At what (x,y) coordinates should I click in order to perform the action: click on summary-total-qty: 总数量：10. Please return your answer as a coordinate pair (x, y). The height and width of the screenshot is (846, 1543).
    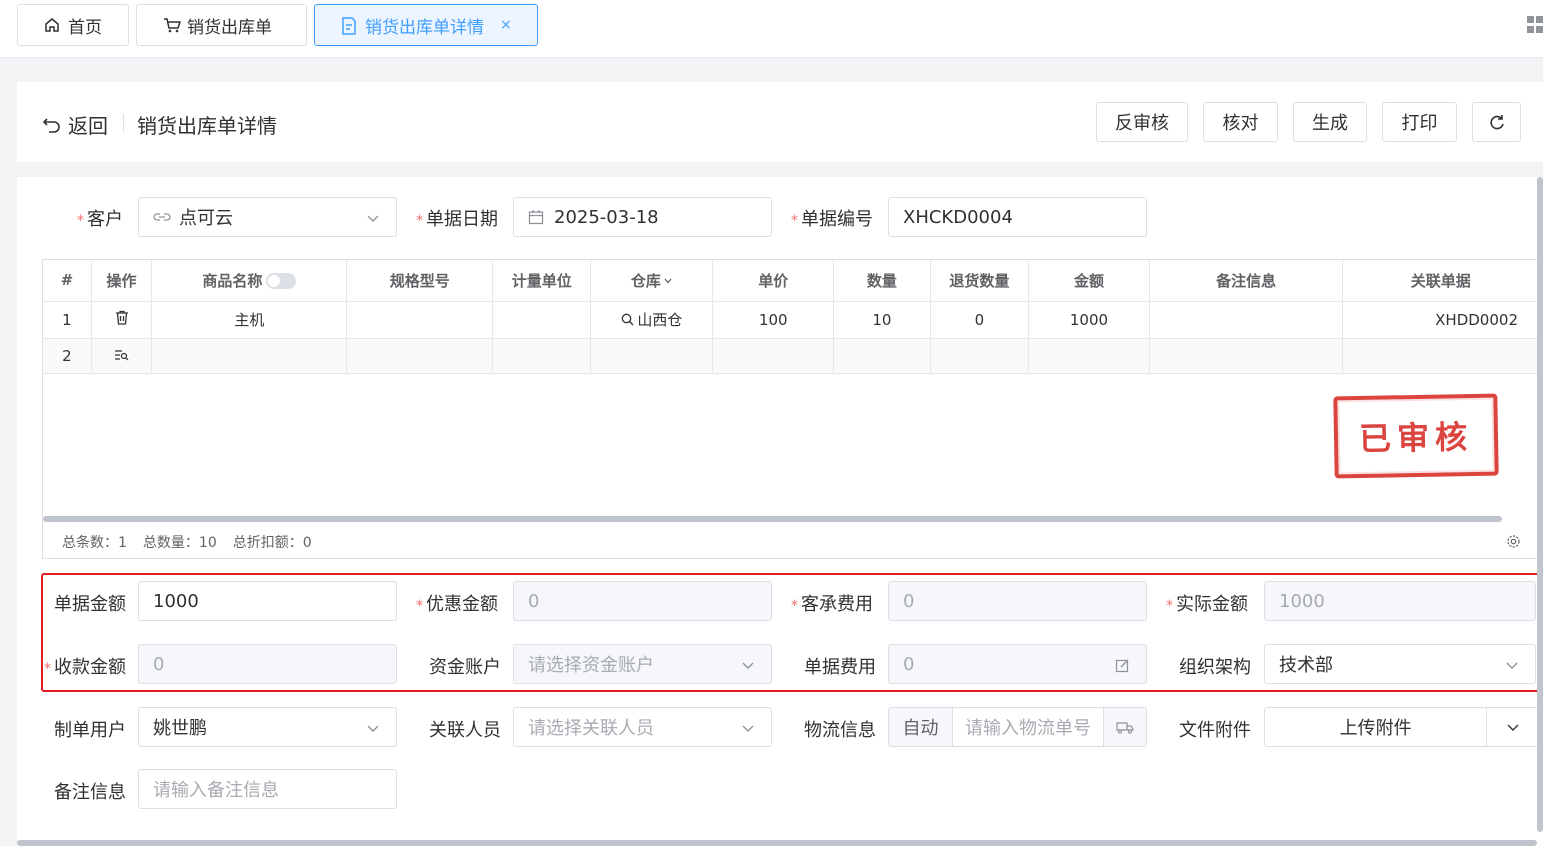
    Looking at the image, I should click on (179, 543).